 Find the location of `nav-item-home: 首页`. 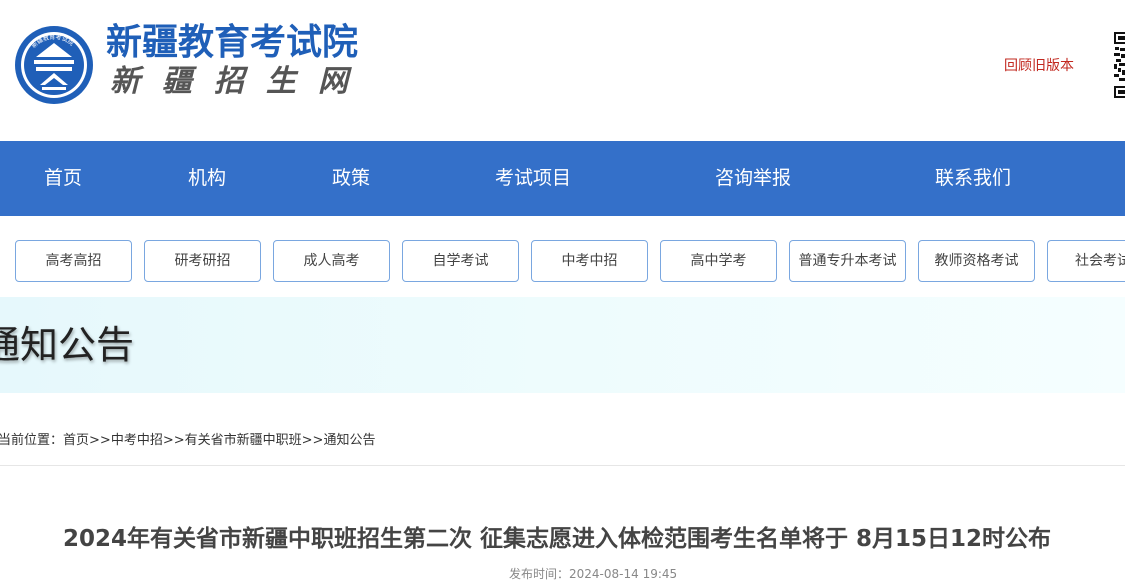

nav-item-home: 首页 is located at coordinates (63, 178).